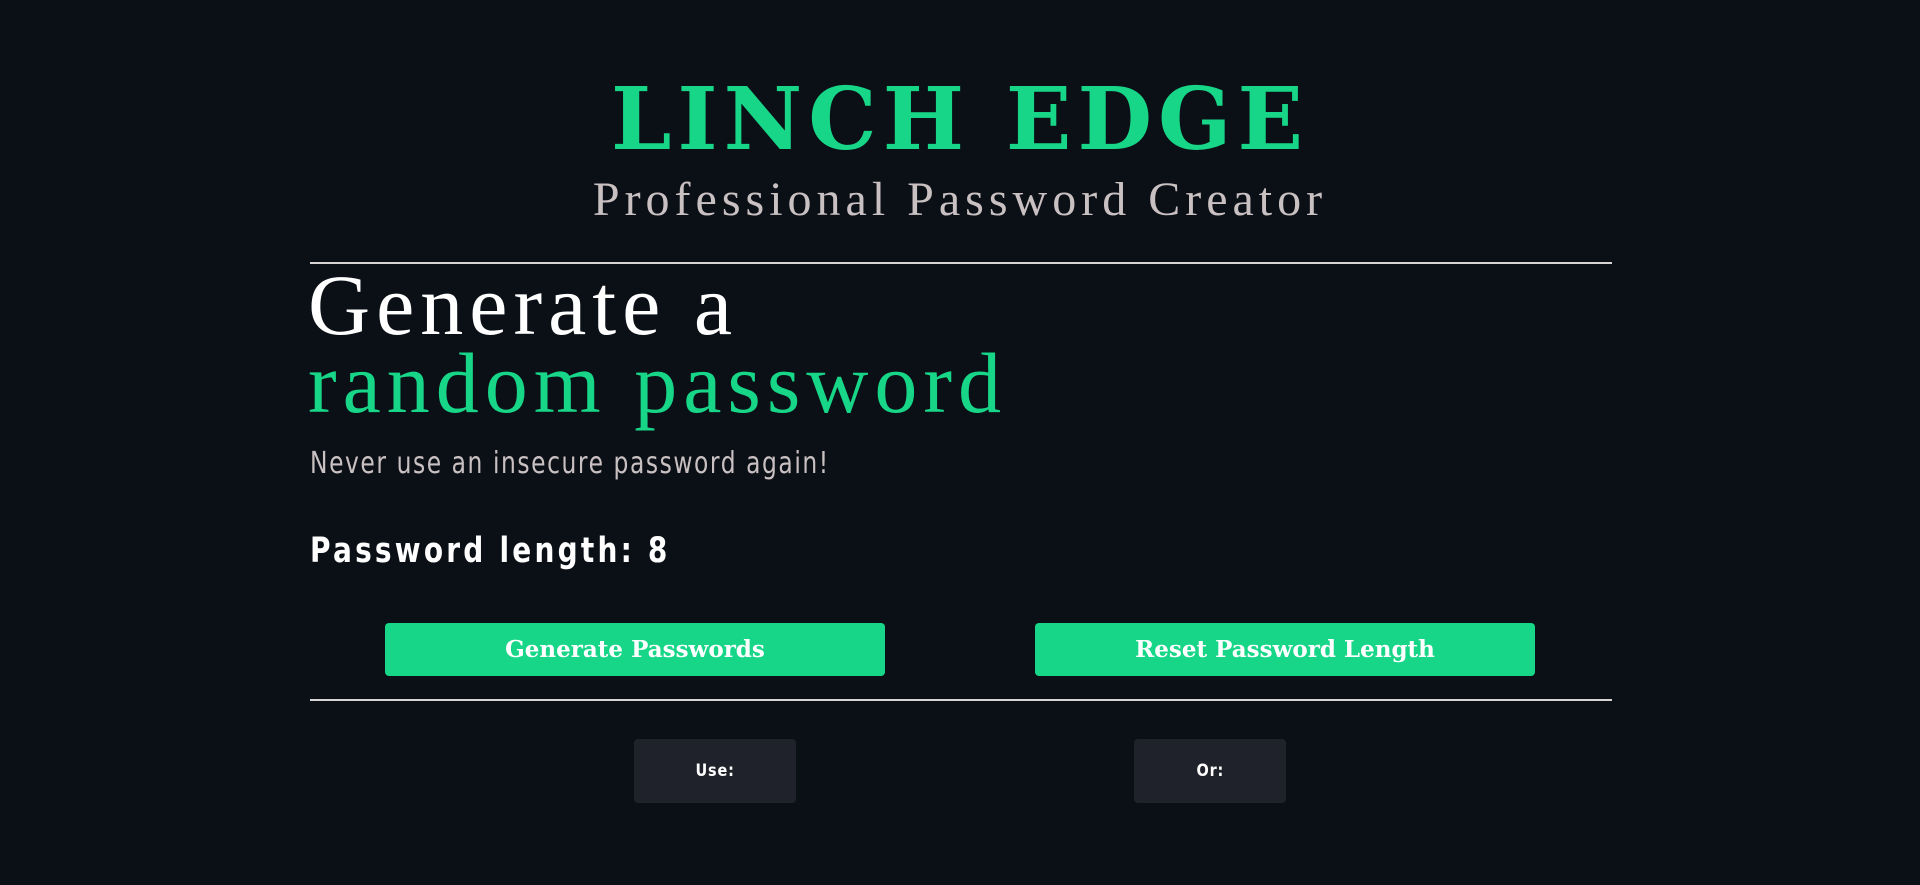 The height and width of the screenshot is (885, 1920). Describe the element at coordinates (635, 649) in the screenshot. I see `generate-passwords-button: Generate Passwords` at that location.